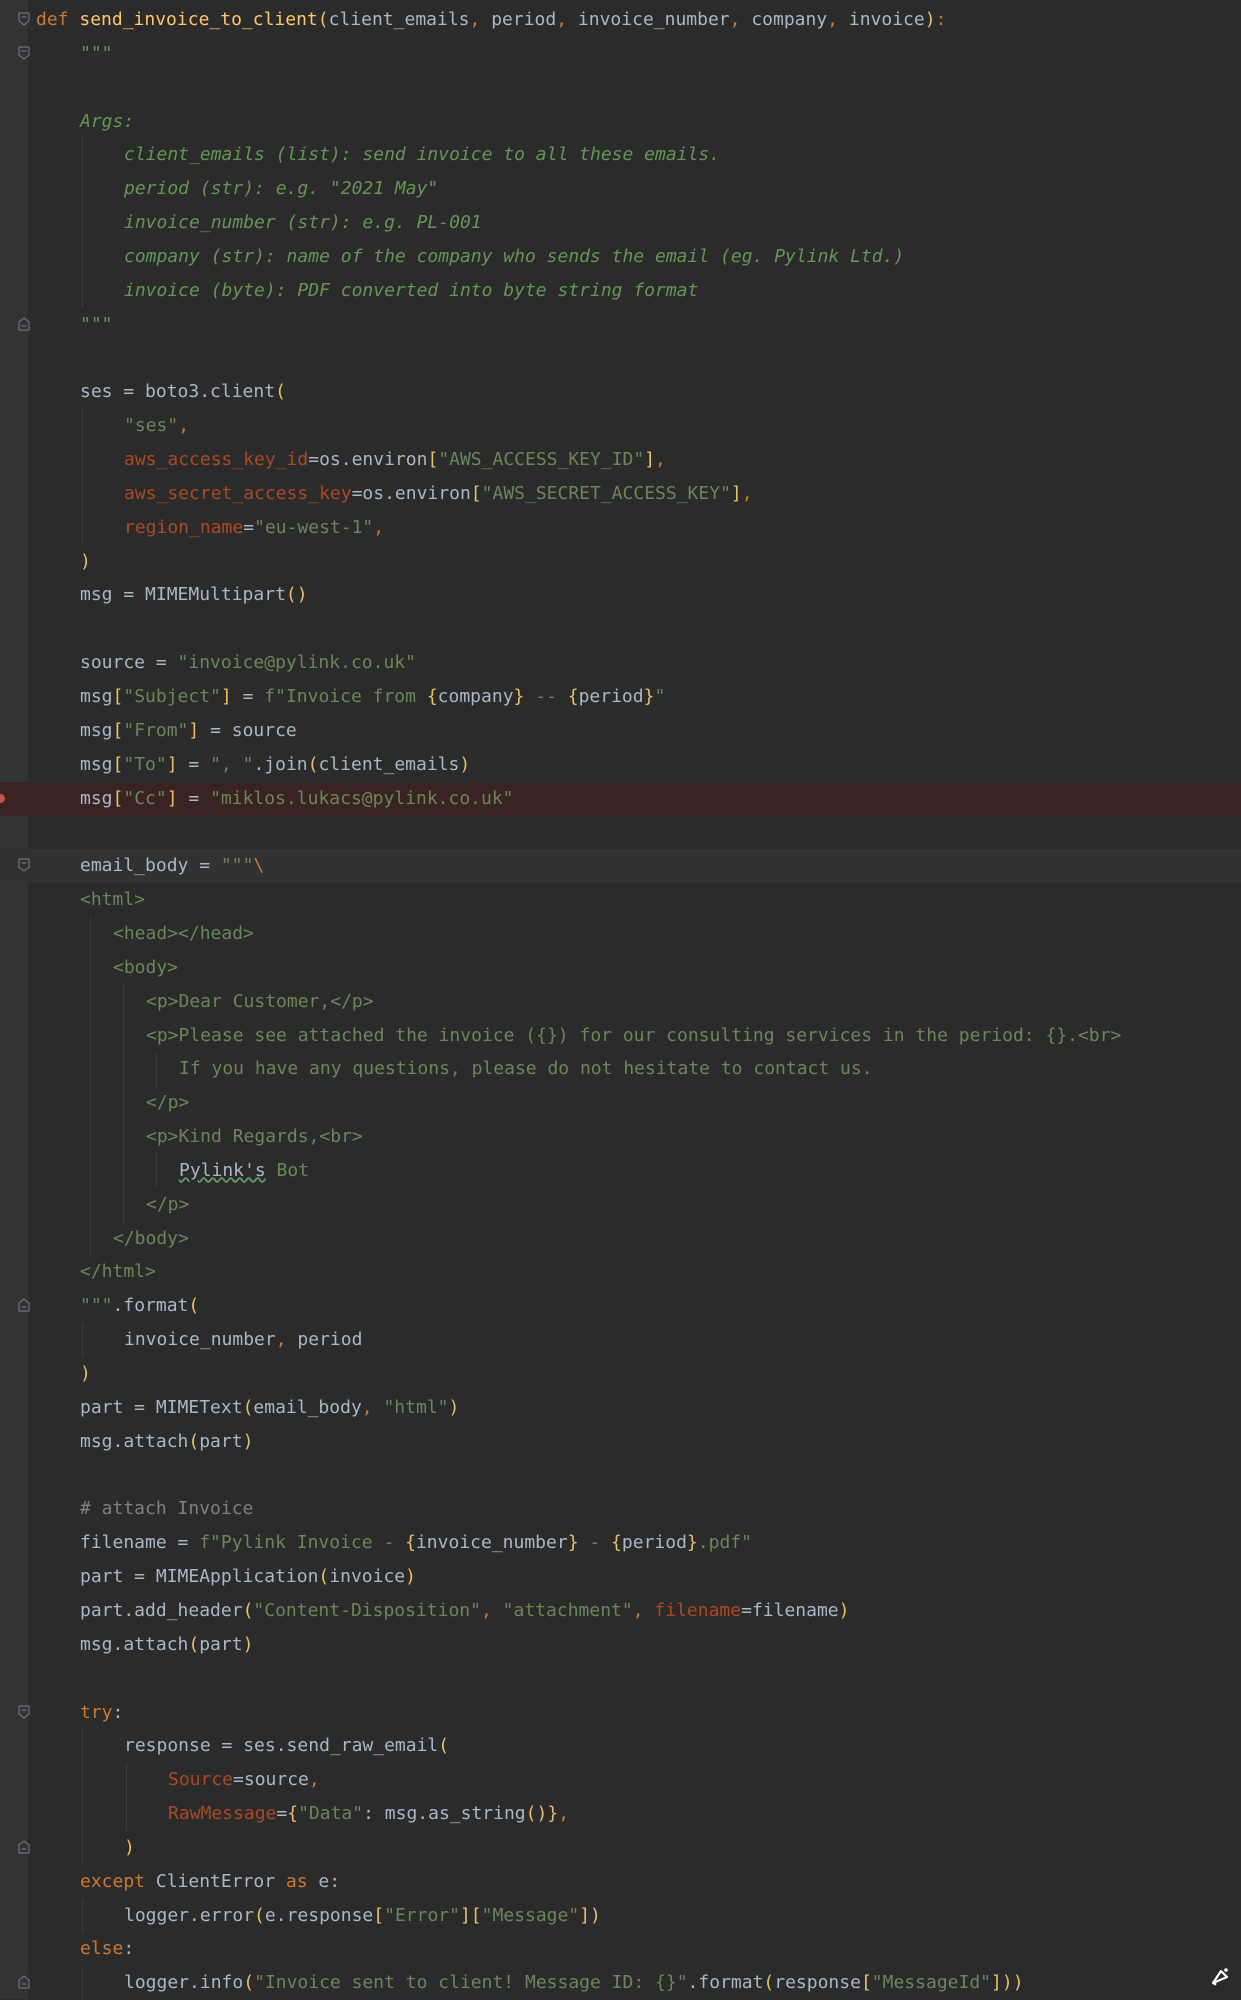 The height and width of the screenshot is (2000, 1241). Describe the element at coordinates (620, 1408) in the screenshot. I see `code-line: part = MIMEText(email_body, "html")` at that location.